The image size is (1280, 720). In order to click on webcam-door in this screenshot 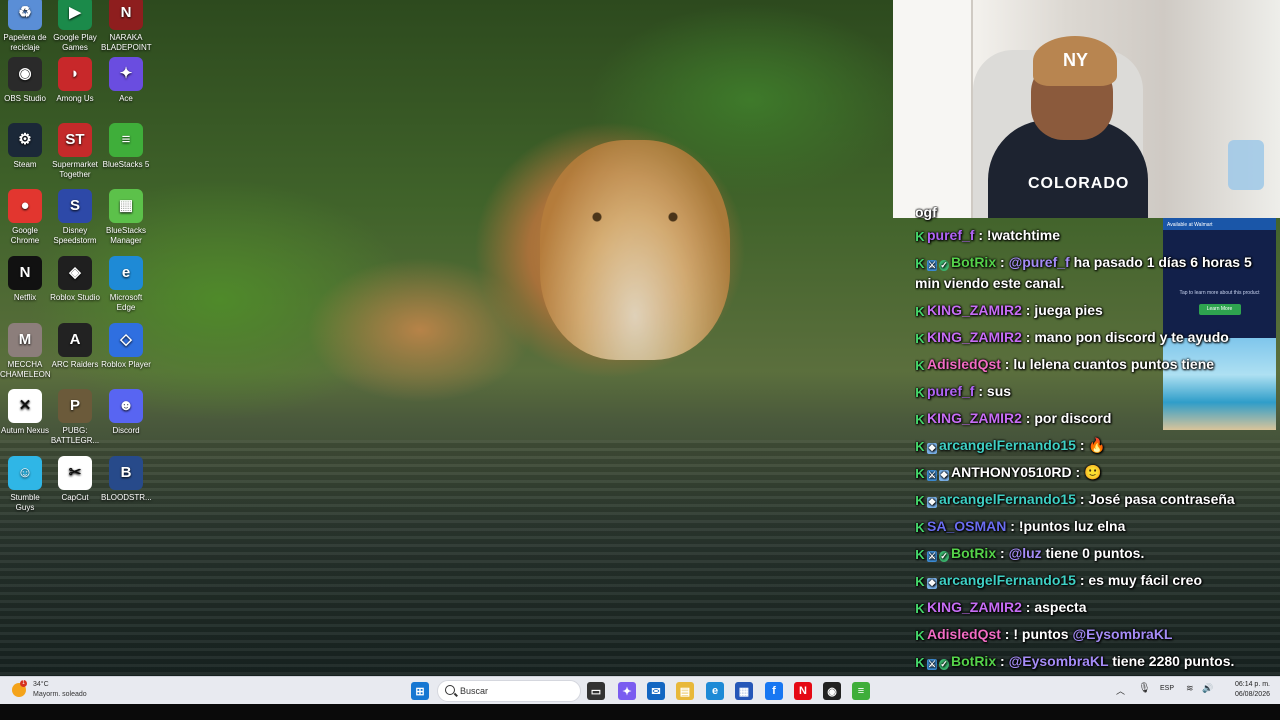, I will do `click(933, 109)`.